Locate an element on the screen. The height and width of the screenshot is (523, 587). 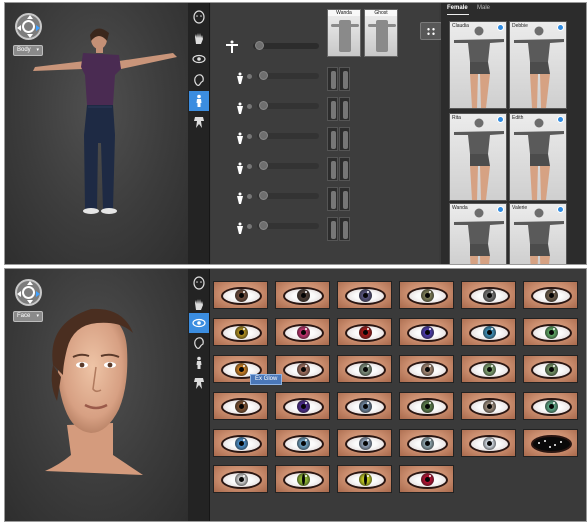
shoulder-width-icon is located at coordinates (240, 77).